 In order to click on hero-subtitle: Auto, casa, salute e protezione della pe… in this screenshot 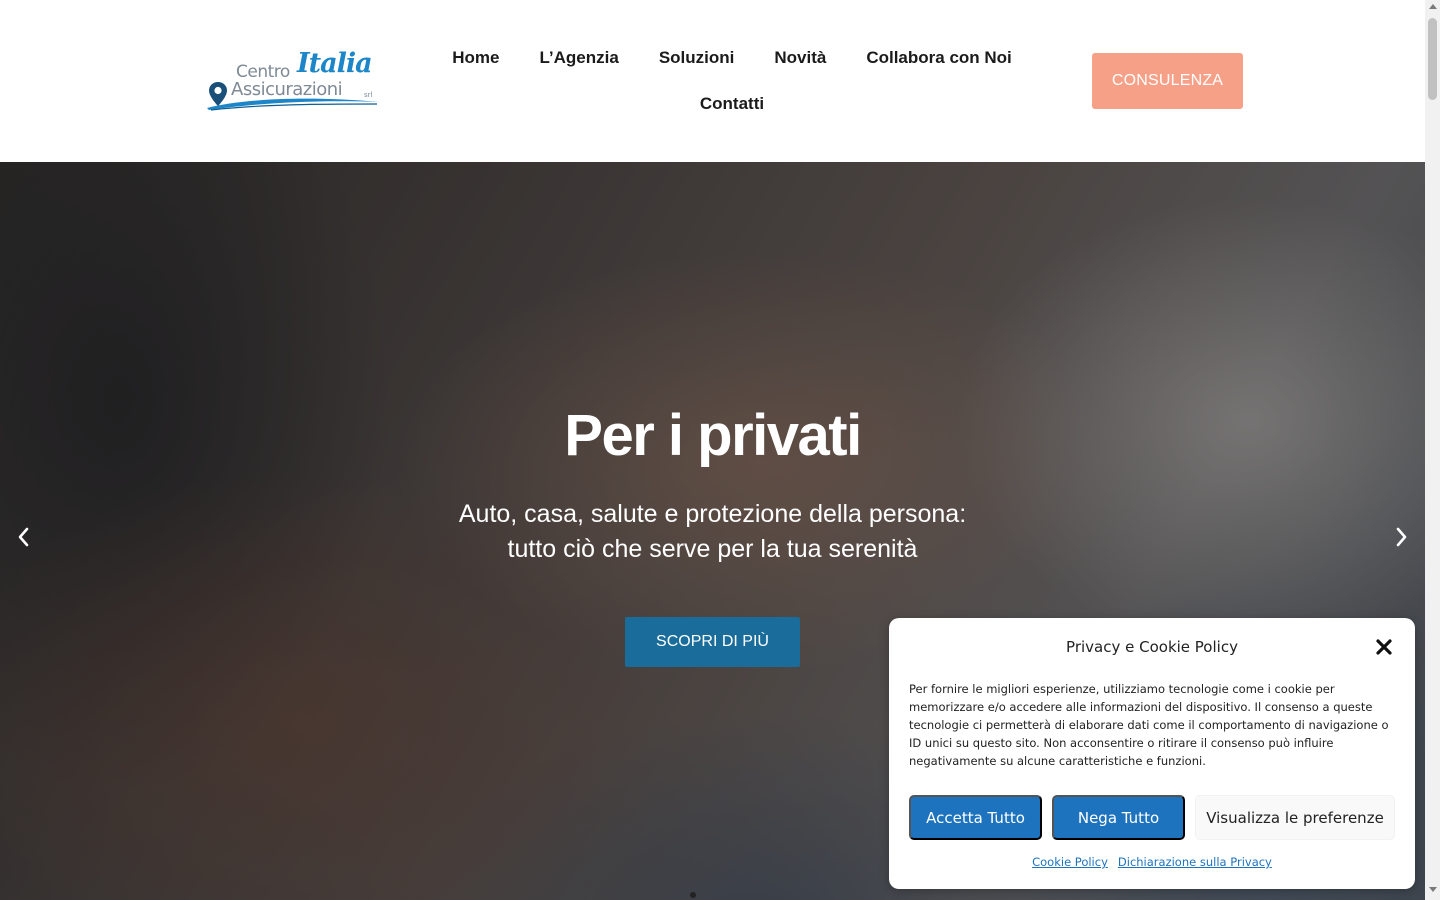, I will do `click(712, 532)`.